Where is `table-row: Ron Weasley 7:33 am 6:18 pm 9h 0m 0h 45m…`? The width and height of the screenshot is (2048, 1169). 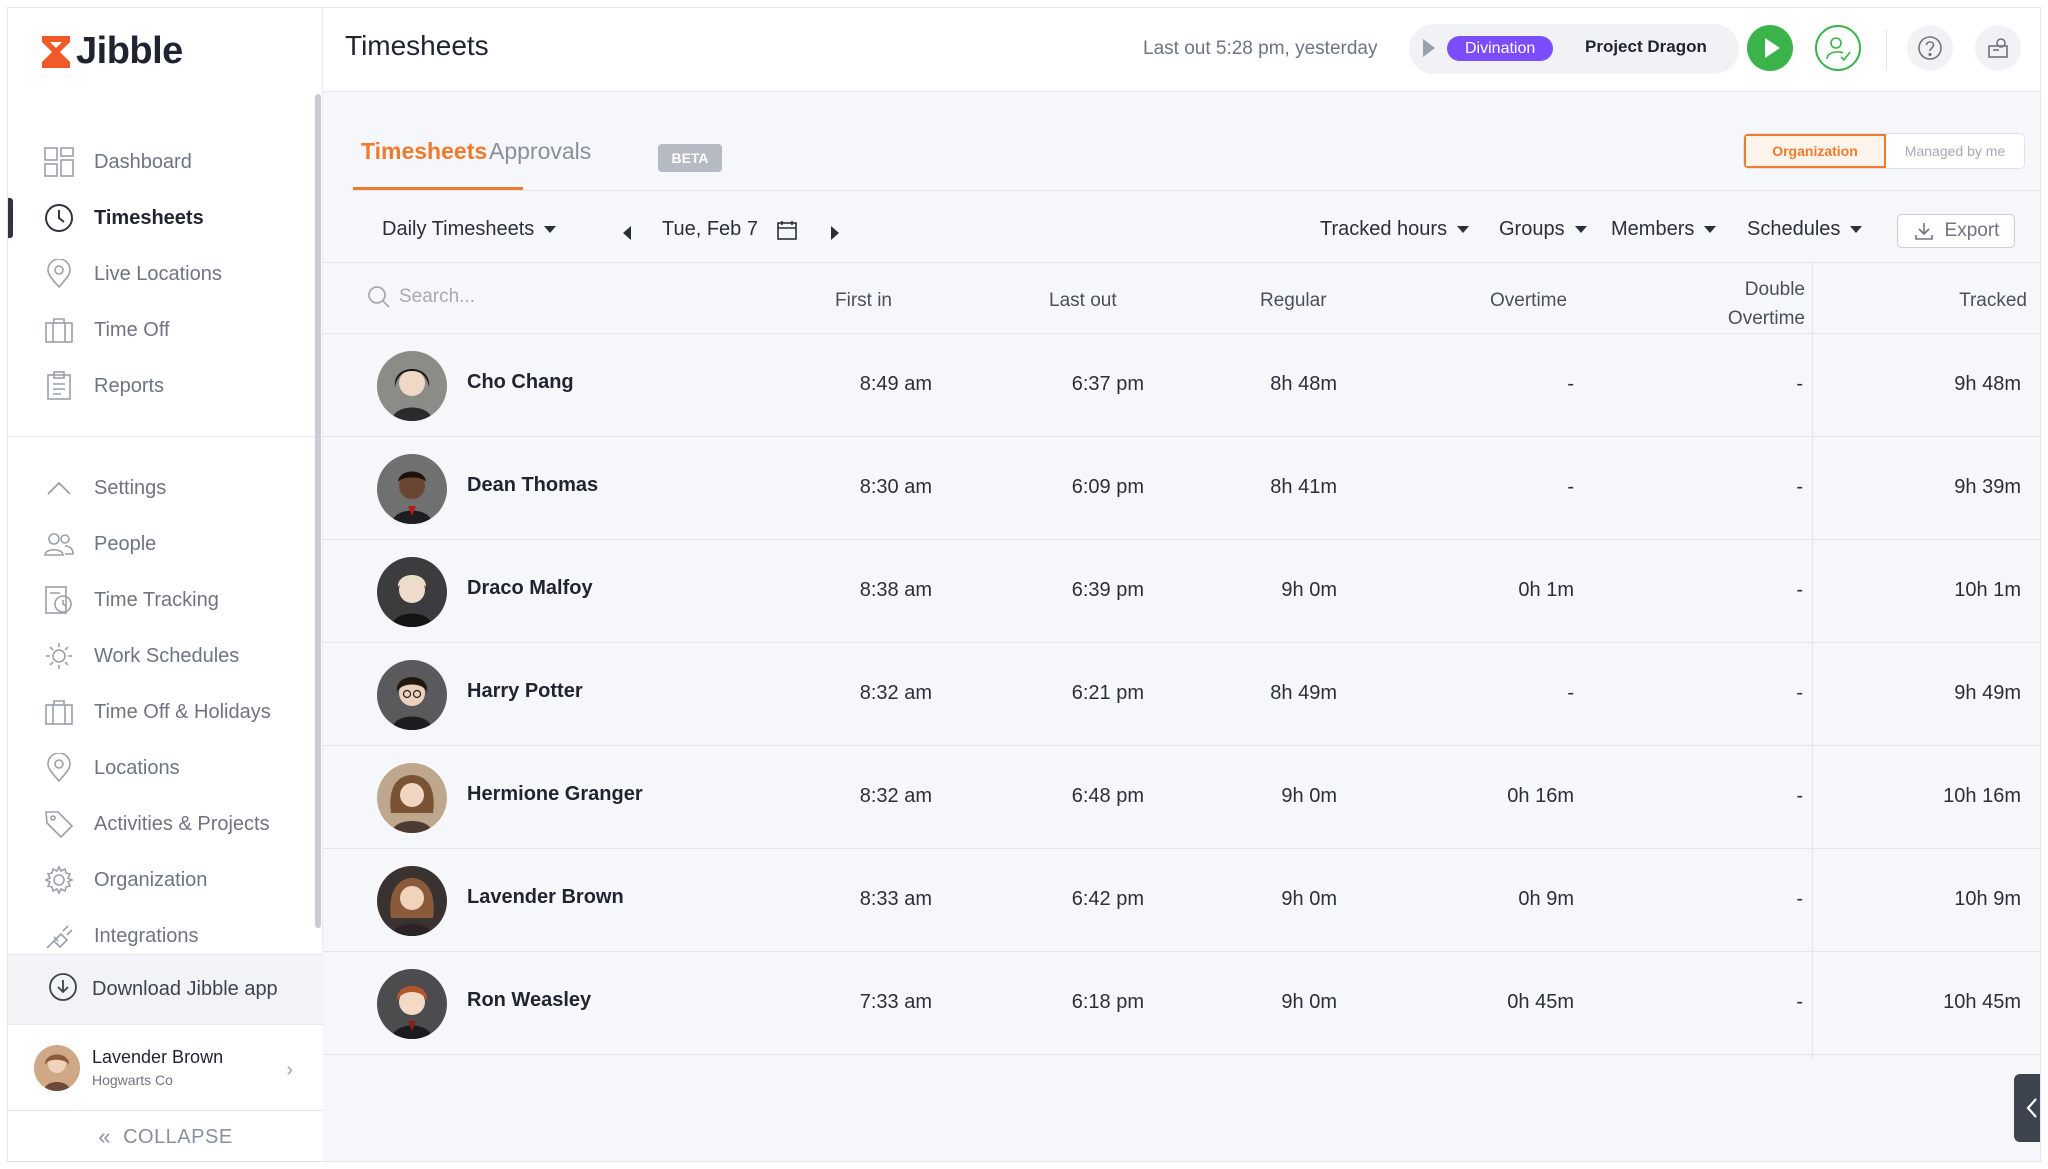 table-row: Ron Weasley 7:33 am 6:18 pm 9h 0m 0h 45m… is located at coordinates (1181, 1003).